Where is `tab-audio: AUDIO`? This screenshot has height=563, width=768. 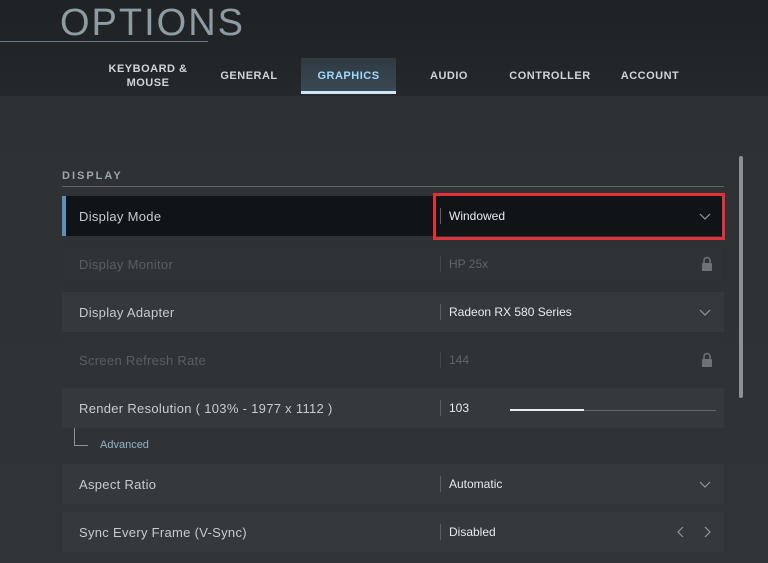 tab-audio: AUDIO is located at coordinates (449, 76).